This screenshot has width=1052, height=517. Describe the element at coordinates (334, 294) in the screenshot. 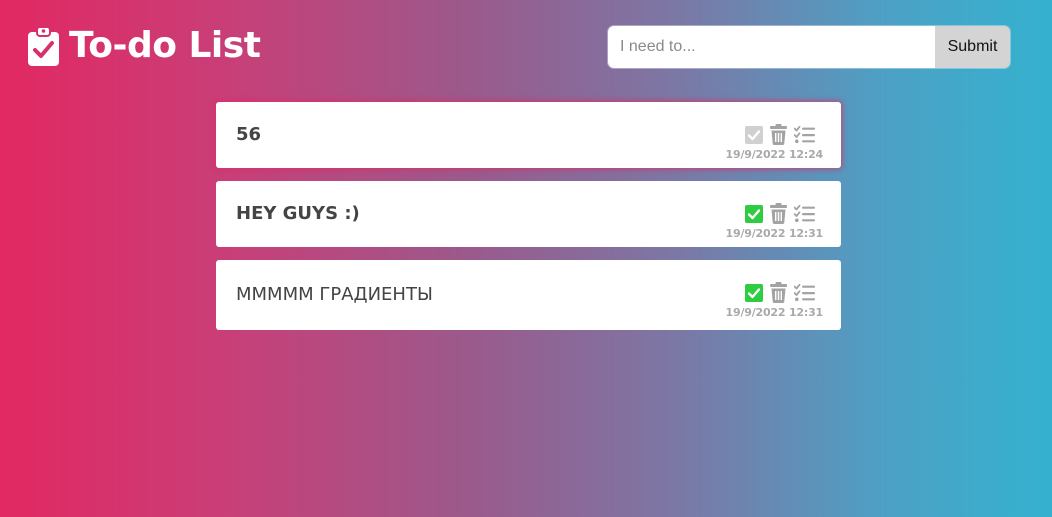

I see `todo-text: MMMMM ГРАДИЕНТЫ` at that location.